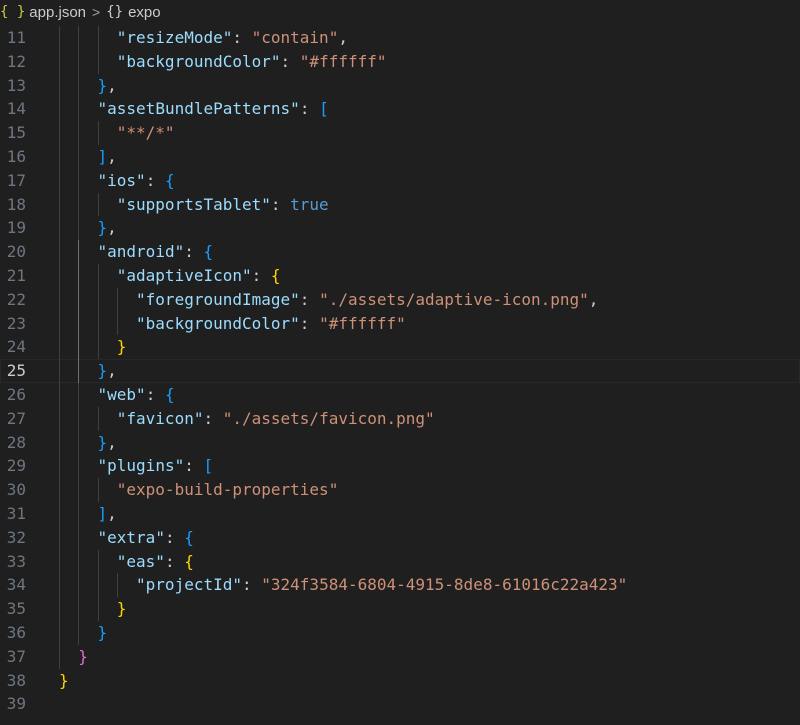 The height and width of the screenshot is (725, 800). Describe the element at coordinates (400, 466) in the screenshot. I see `code-line: 29 "plugins": [` at that location.